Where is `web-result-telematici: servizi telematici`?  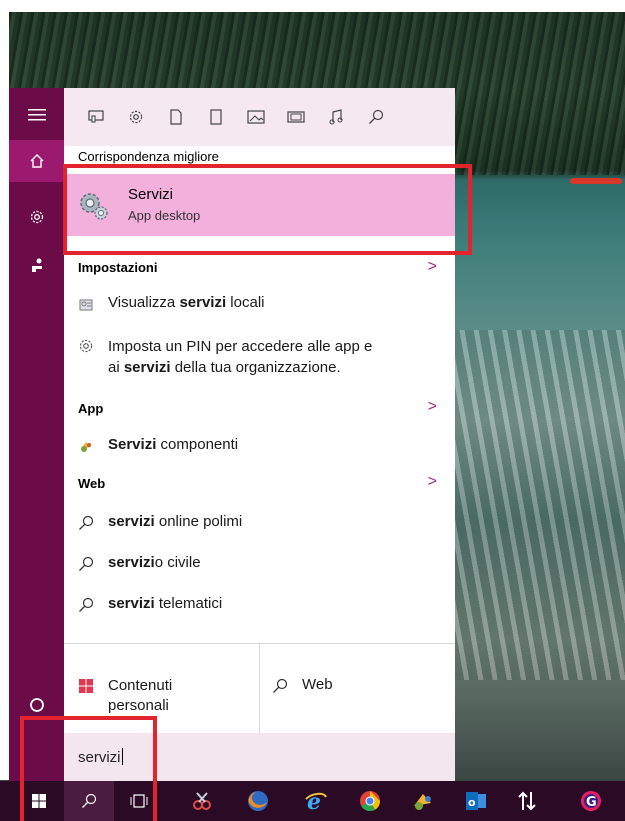
web-result-telematici: servizi telematici is located at coordinates (150, 604).